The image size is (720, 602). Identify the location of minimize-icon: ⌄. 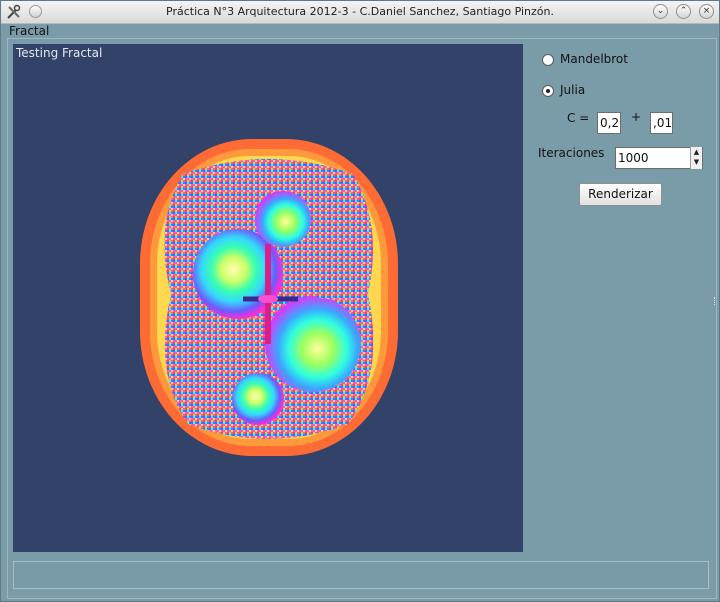
(660, 11).